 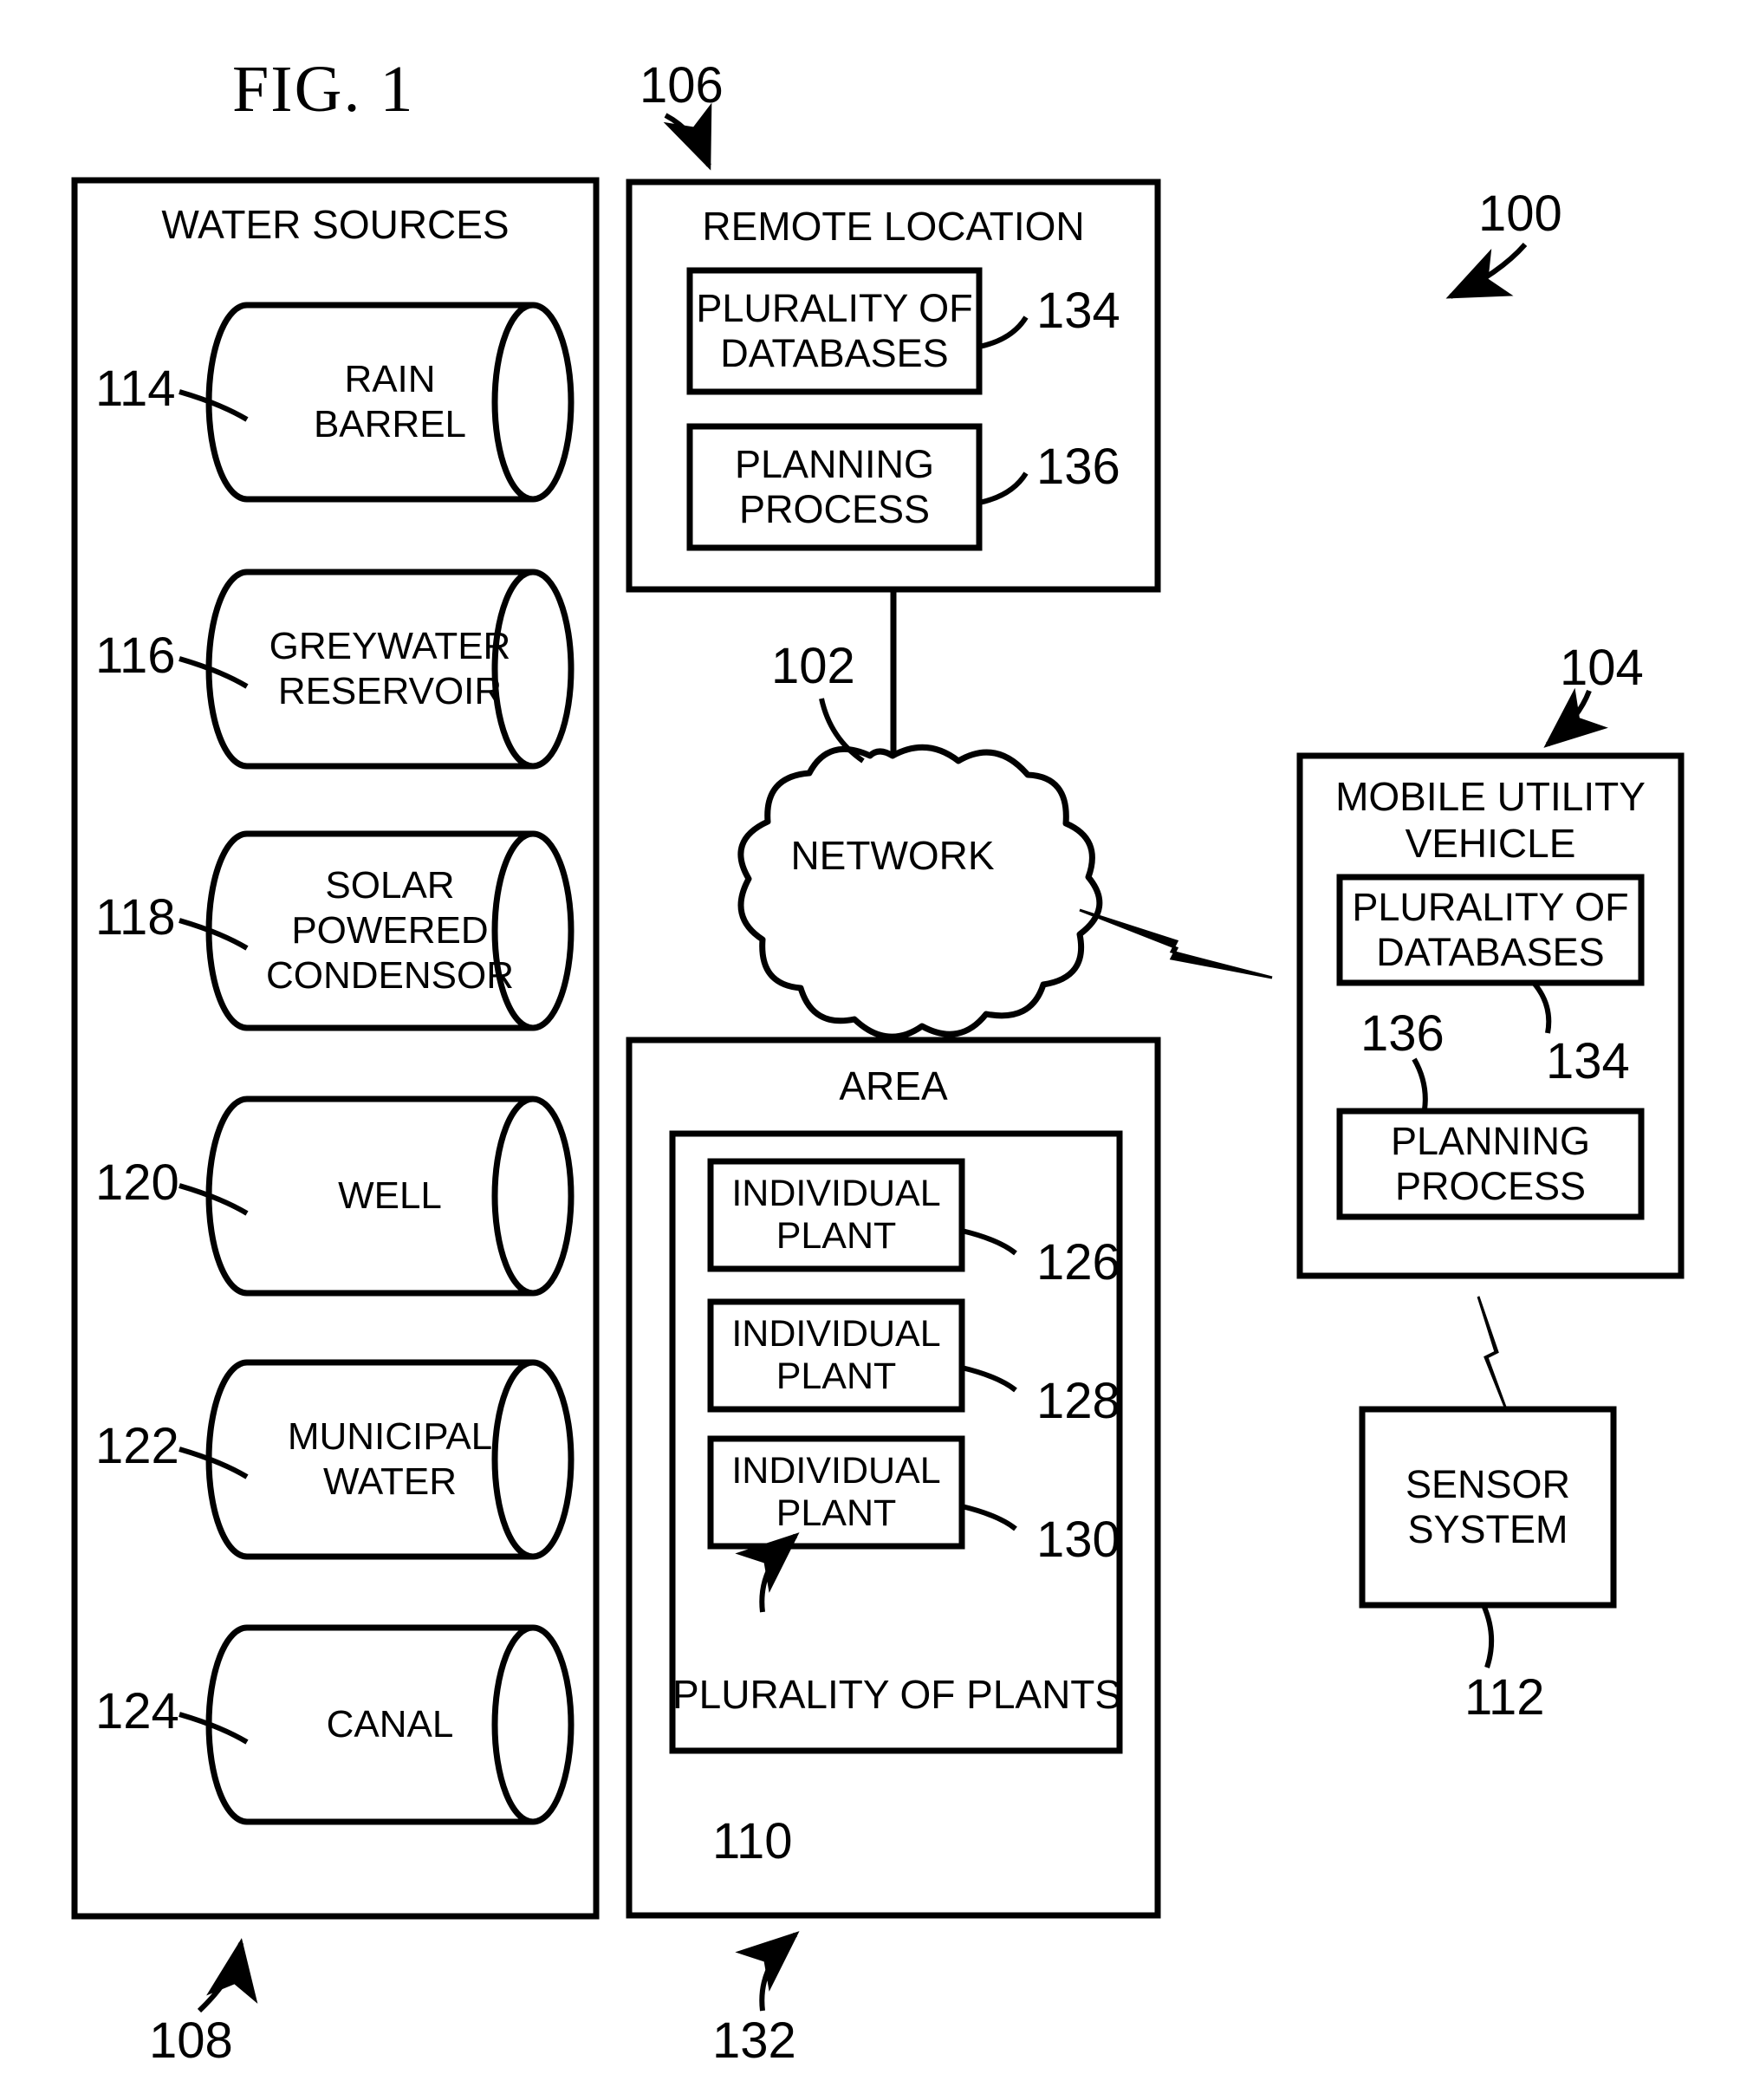 I want to click on individual-plant-label-126: INDIVIDUAL PLANT, so click(x=836, y=1215).